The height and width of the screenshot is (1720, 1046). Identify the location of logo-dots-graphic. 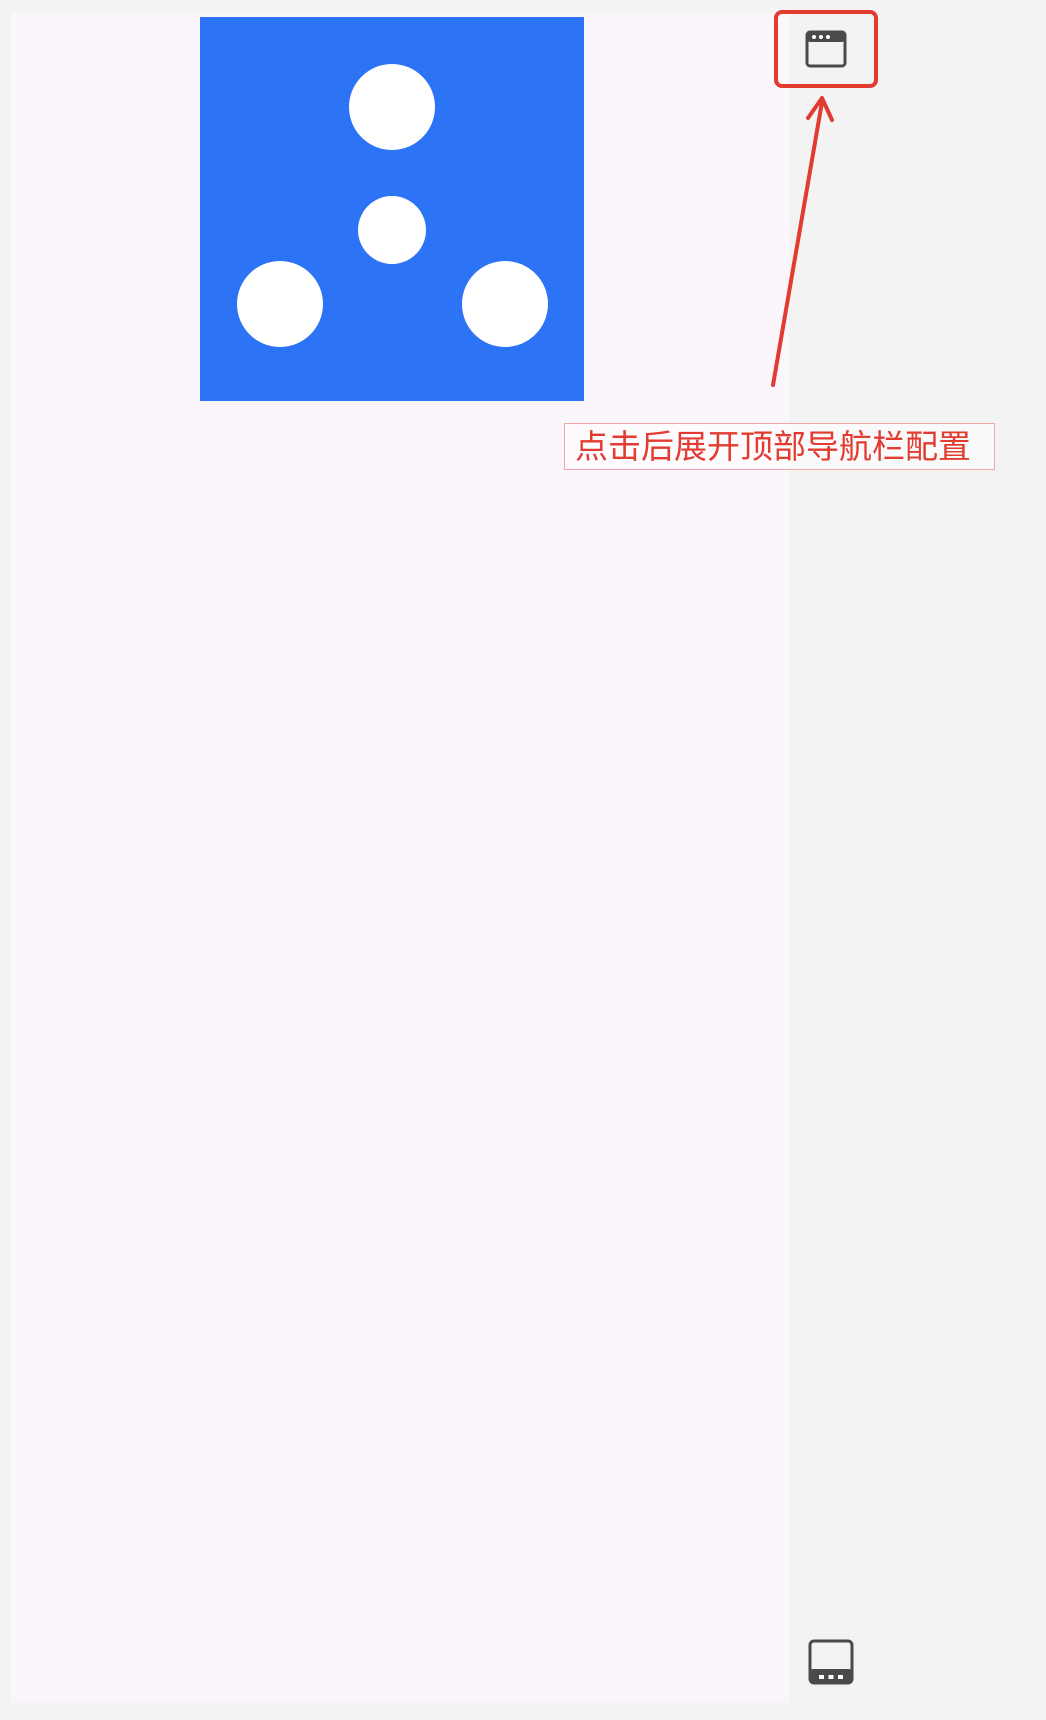
(392, 205).